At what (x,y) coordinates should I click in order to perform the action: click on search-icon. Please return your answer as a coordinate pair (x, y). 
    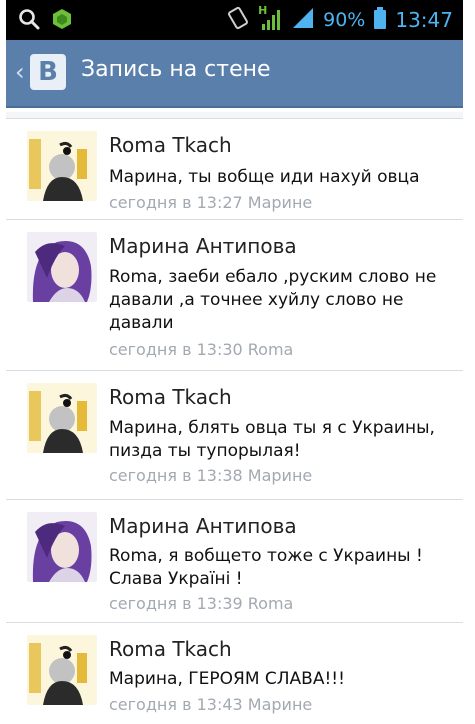
    Looking at the image, I should click on (29, 21).